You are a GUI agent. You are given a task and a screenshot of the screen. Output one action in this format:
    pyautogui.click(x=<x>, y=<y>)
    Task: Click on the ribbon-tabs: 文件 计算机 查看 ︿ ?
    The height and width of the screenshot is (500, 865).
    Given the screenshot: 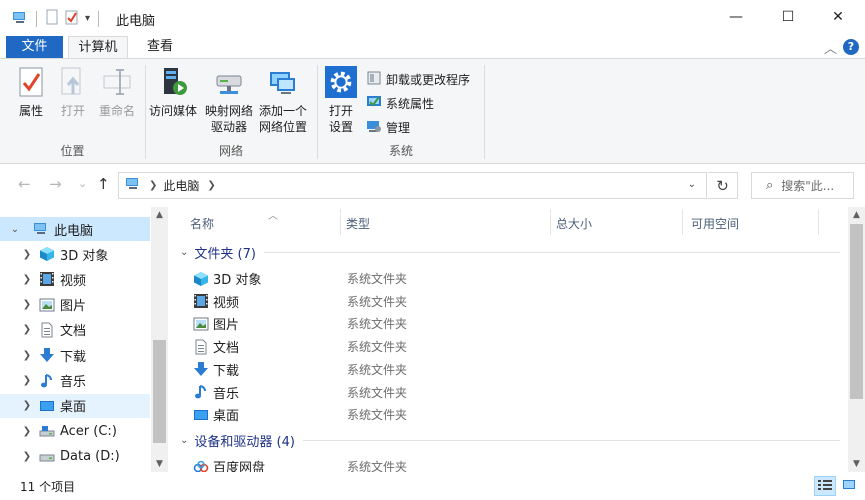 What is the action you would take?
    pyautogui.click(x=432, y=47)
    